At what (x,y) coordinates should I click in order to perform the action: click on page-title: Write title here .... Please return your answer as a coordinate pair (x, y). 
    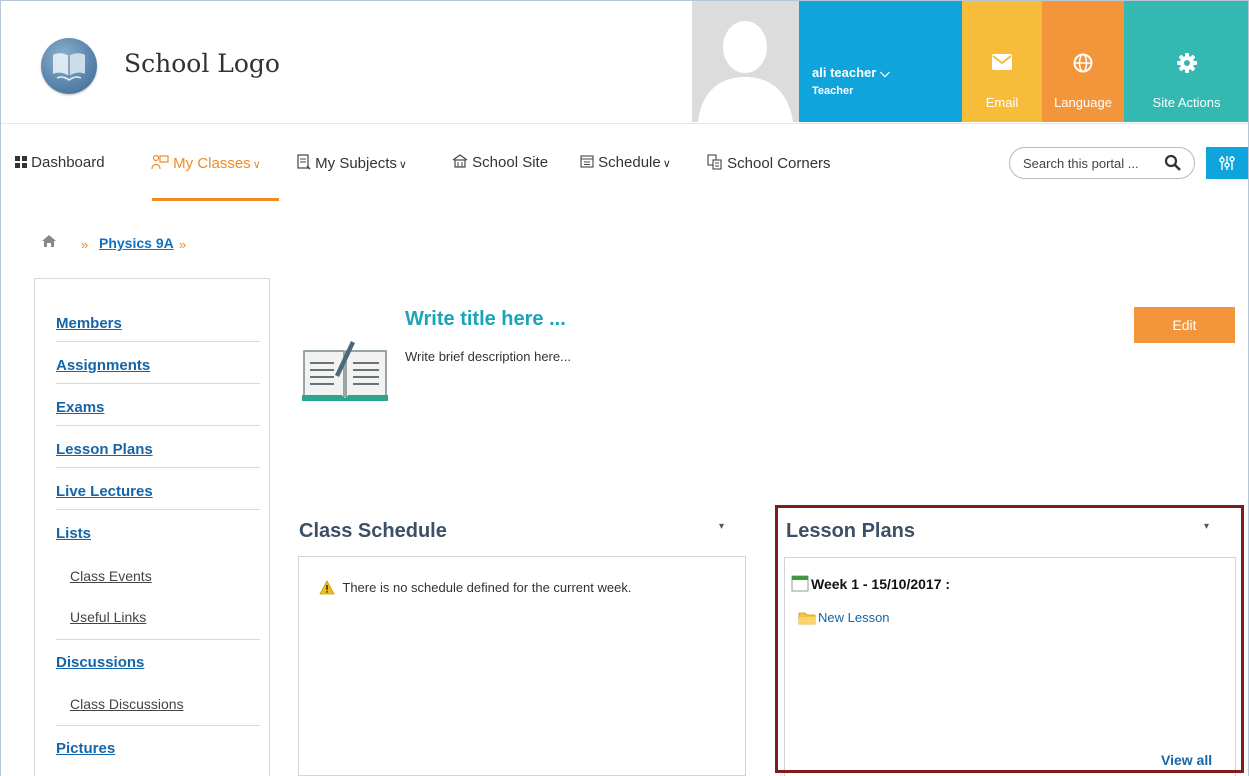
    Looking at the image, I should click on (485, 319).